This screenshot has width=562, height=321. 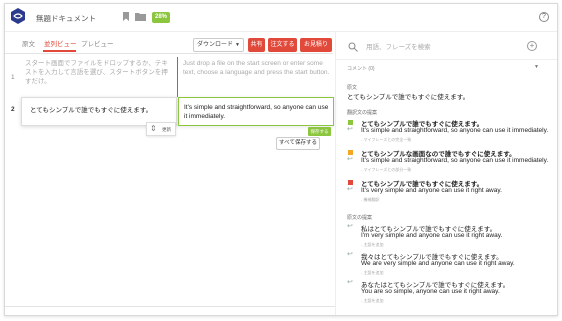 I want to click on suggestion-note: - マイフレーズとの部分一致, so click(x=386, y=169).